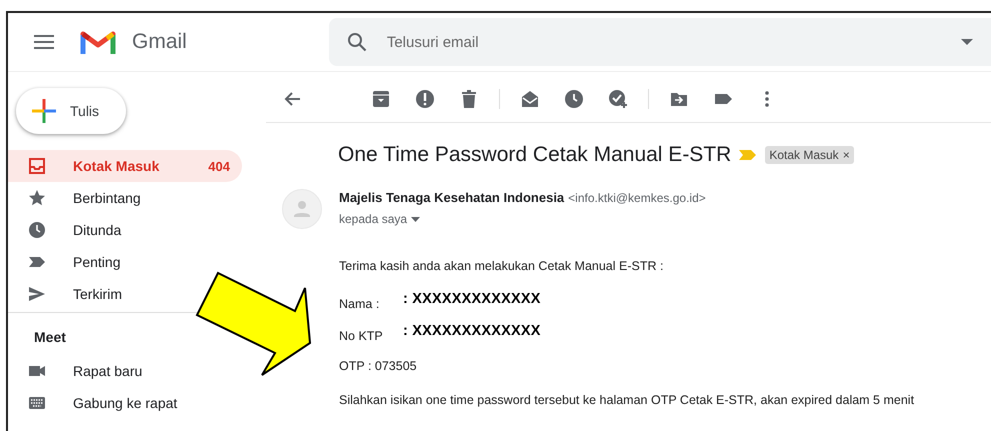  I want to click on plus-icon, so click(44, 111).